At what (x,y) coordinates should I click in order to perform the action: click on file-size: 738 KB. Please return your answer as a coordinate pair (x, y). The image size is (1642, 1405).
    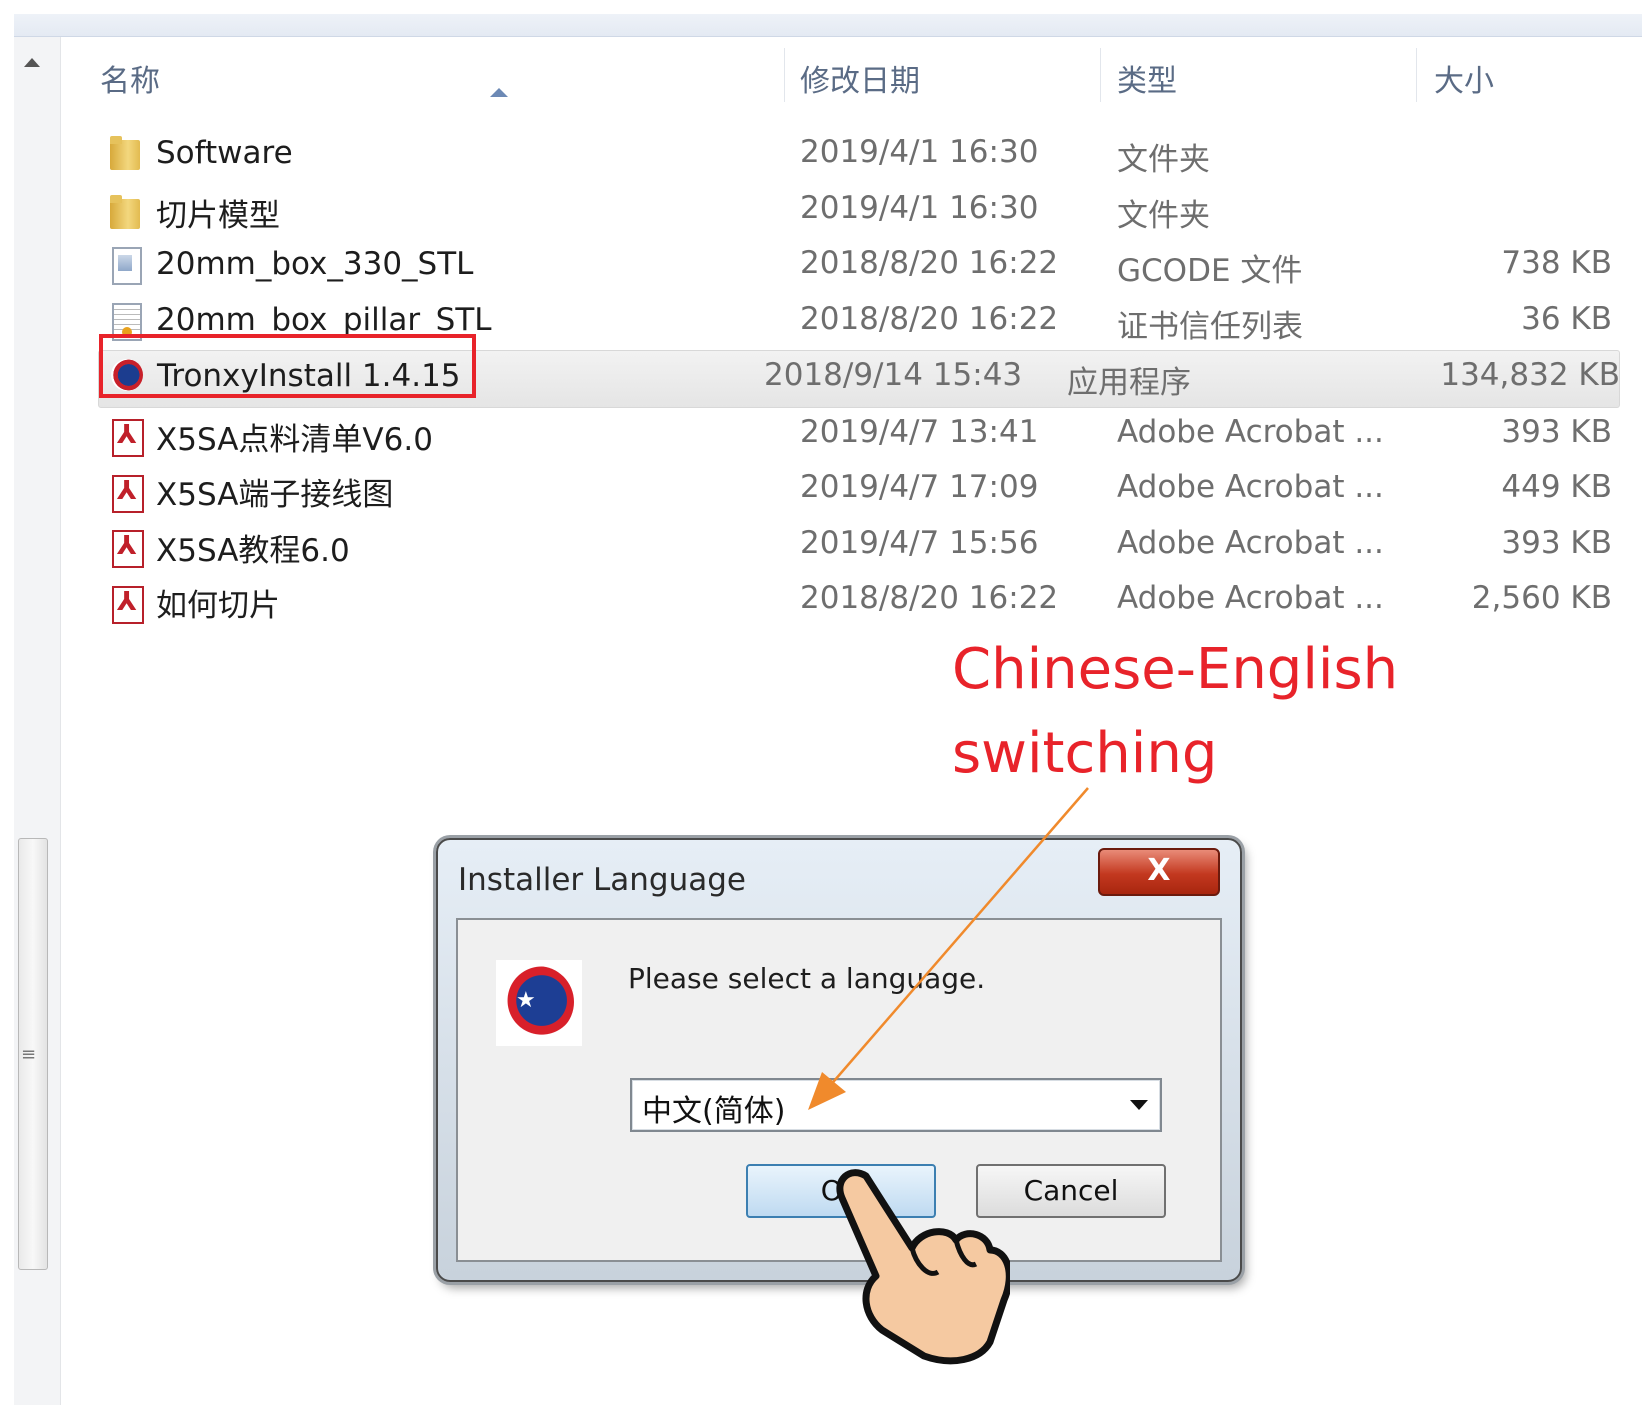
    Looking at the image, I should click on (1556, 263).